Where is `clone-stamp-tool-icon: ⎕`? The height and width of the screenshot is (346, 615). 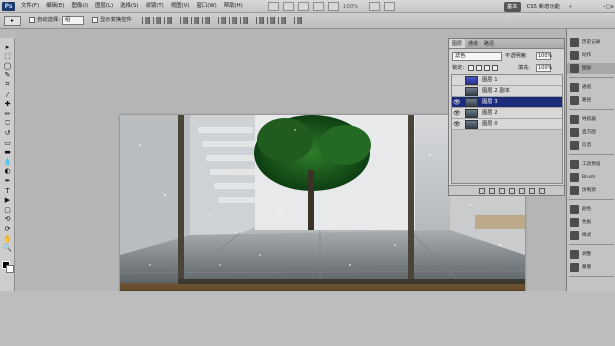
clone-stamp-tool-icon: ⎕ is located at coordinates (7, 123).